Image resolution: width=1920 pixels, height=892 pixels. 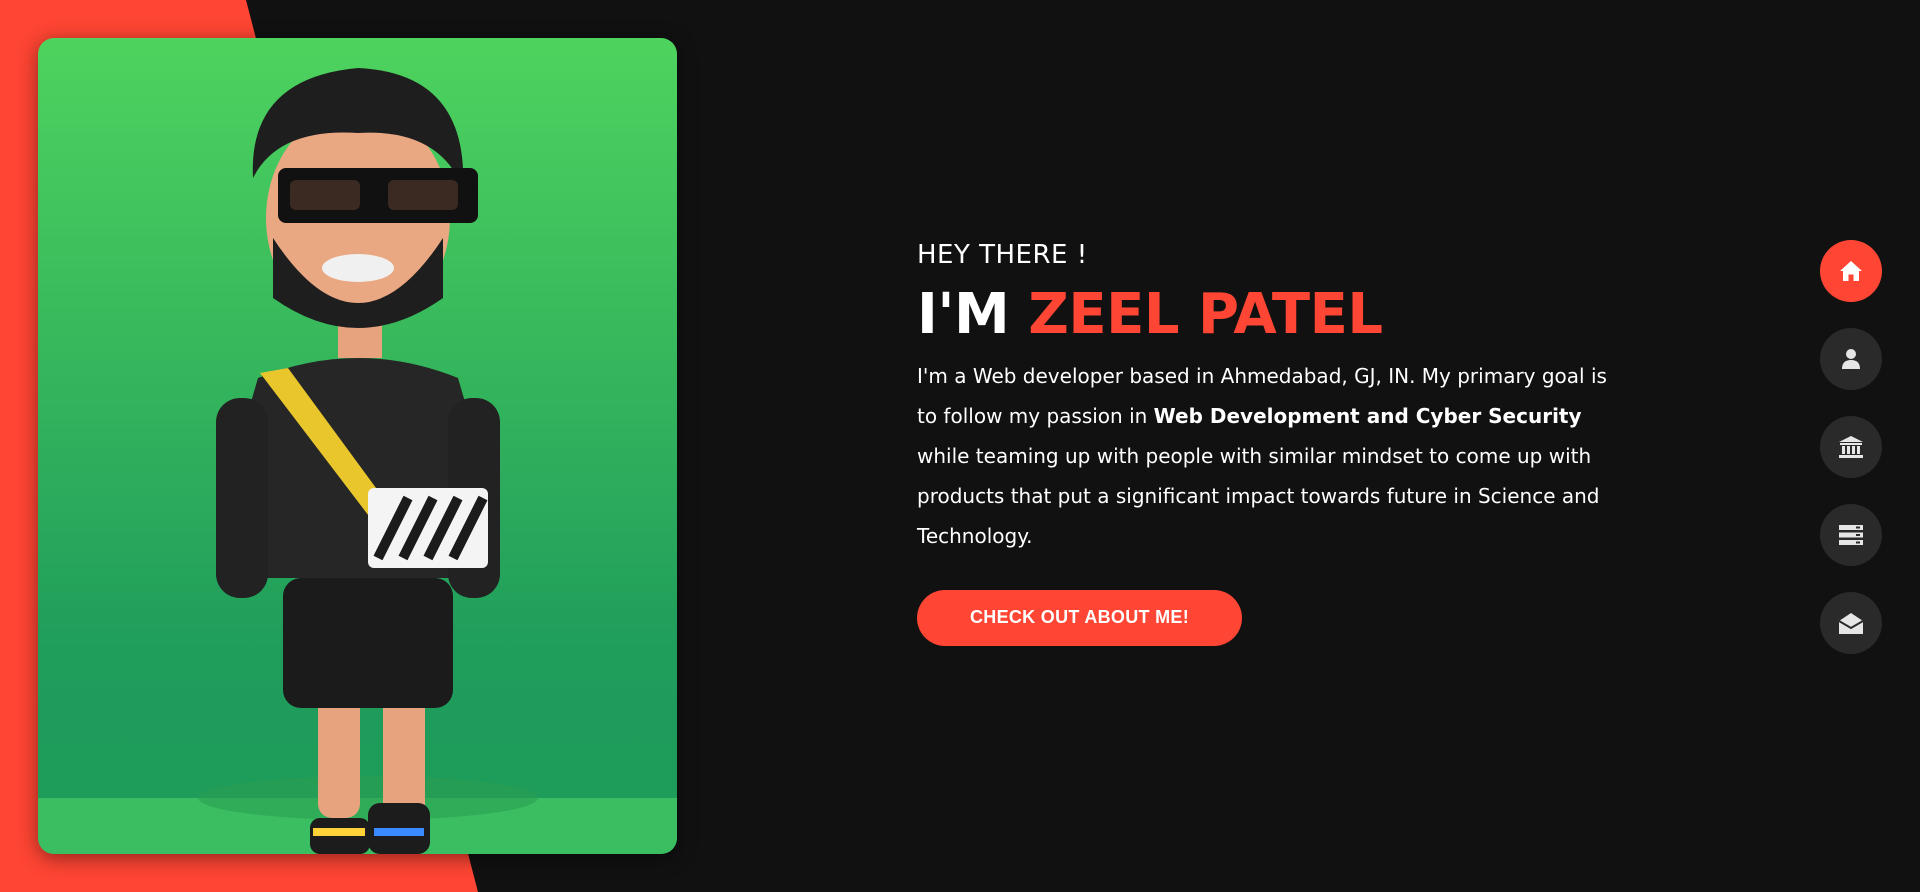 I want to click on envelope-open-icon, so click(x=1851, y=623).